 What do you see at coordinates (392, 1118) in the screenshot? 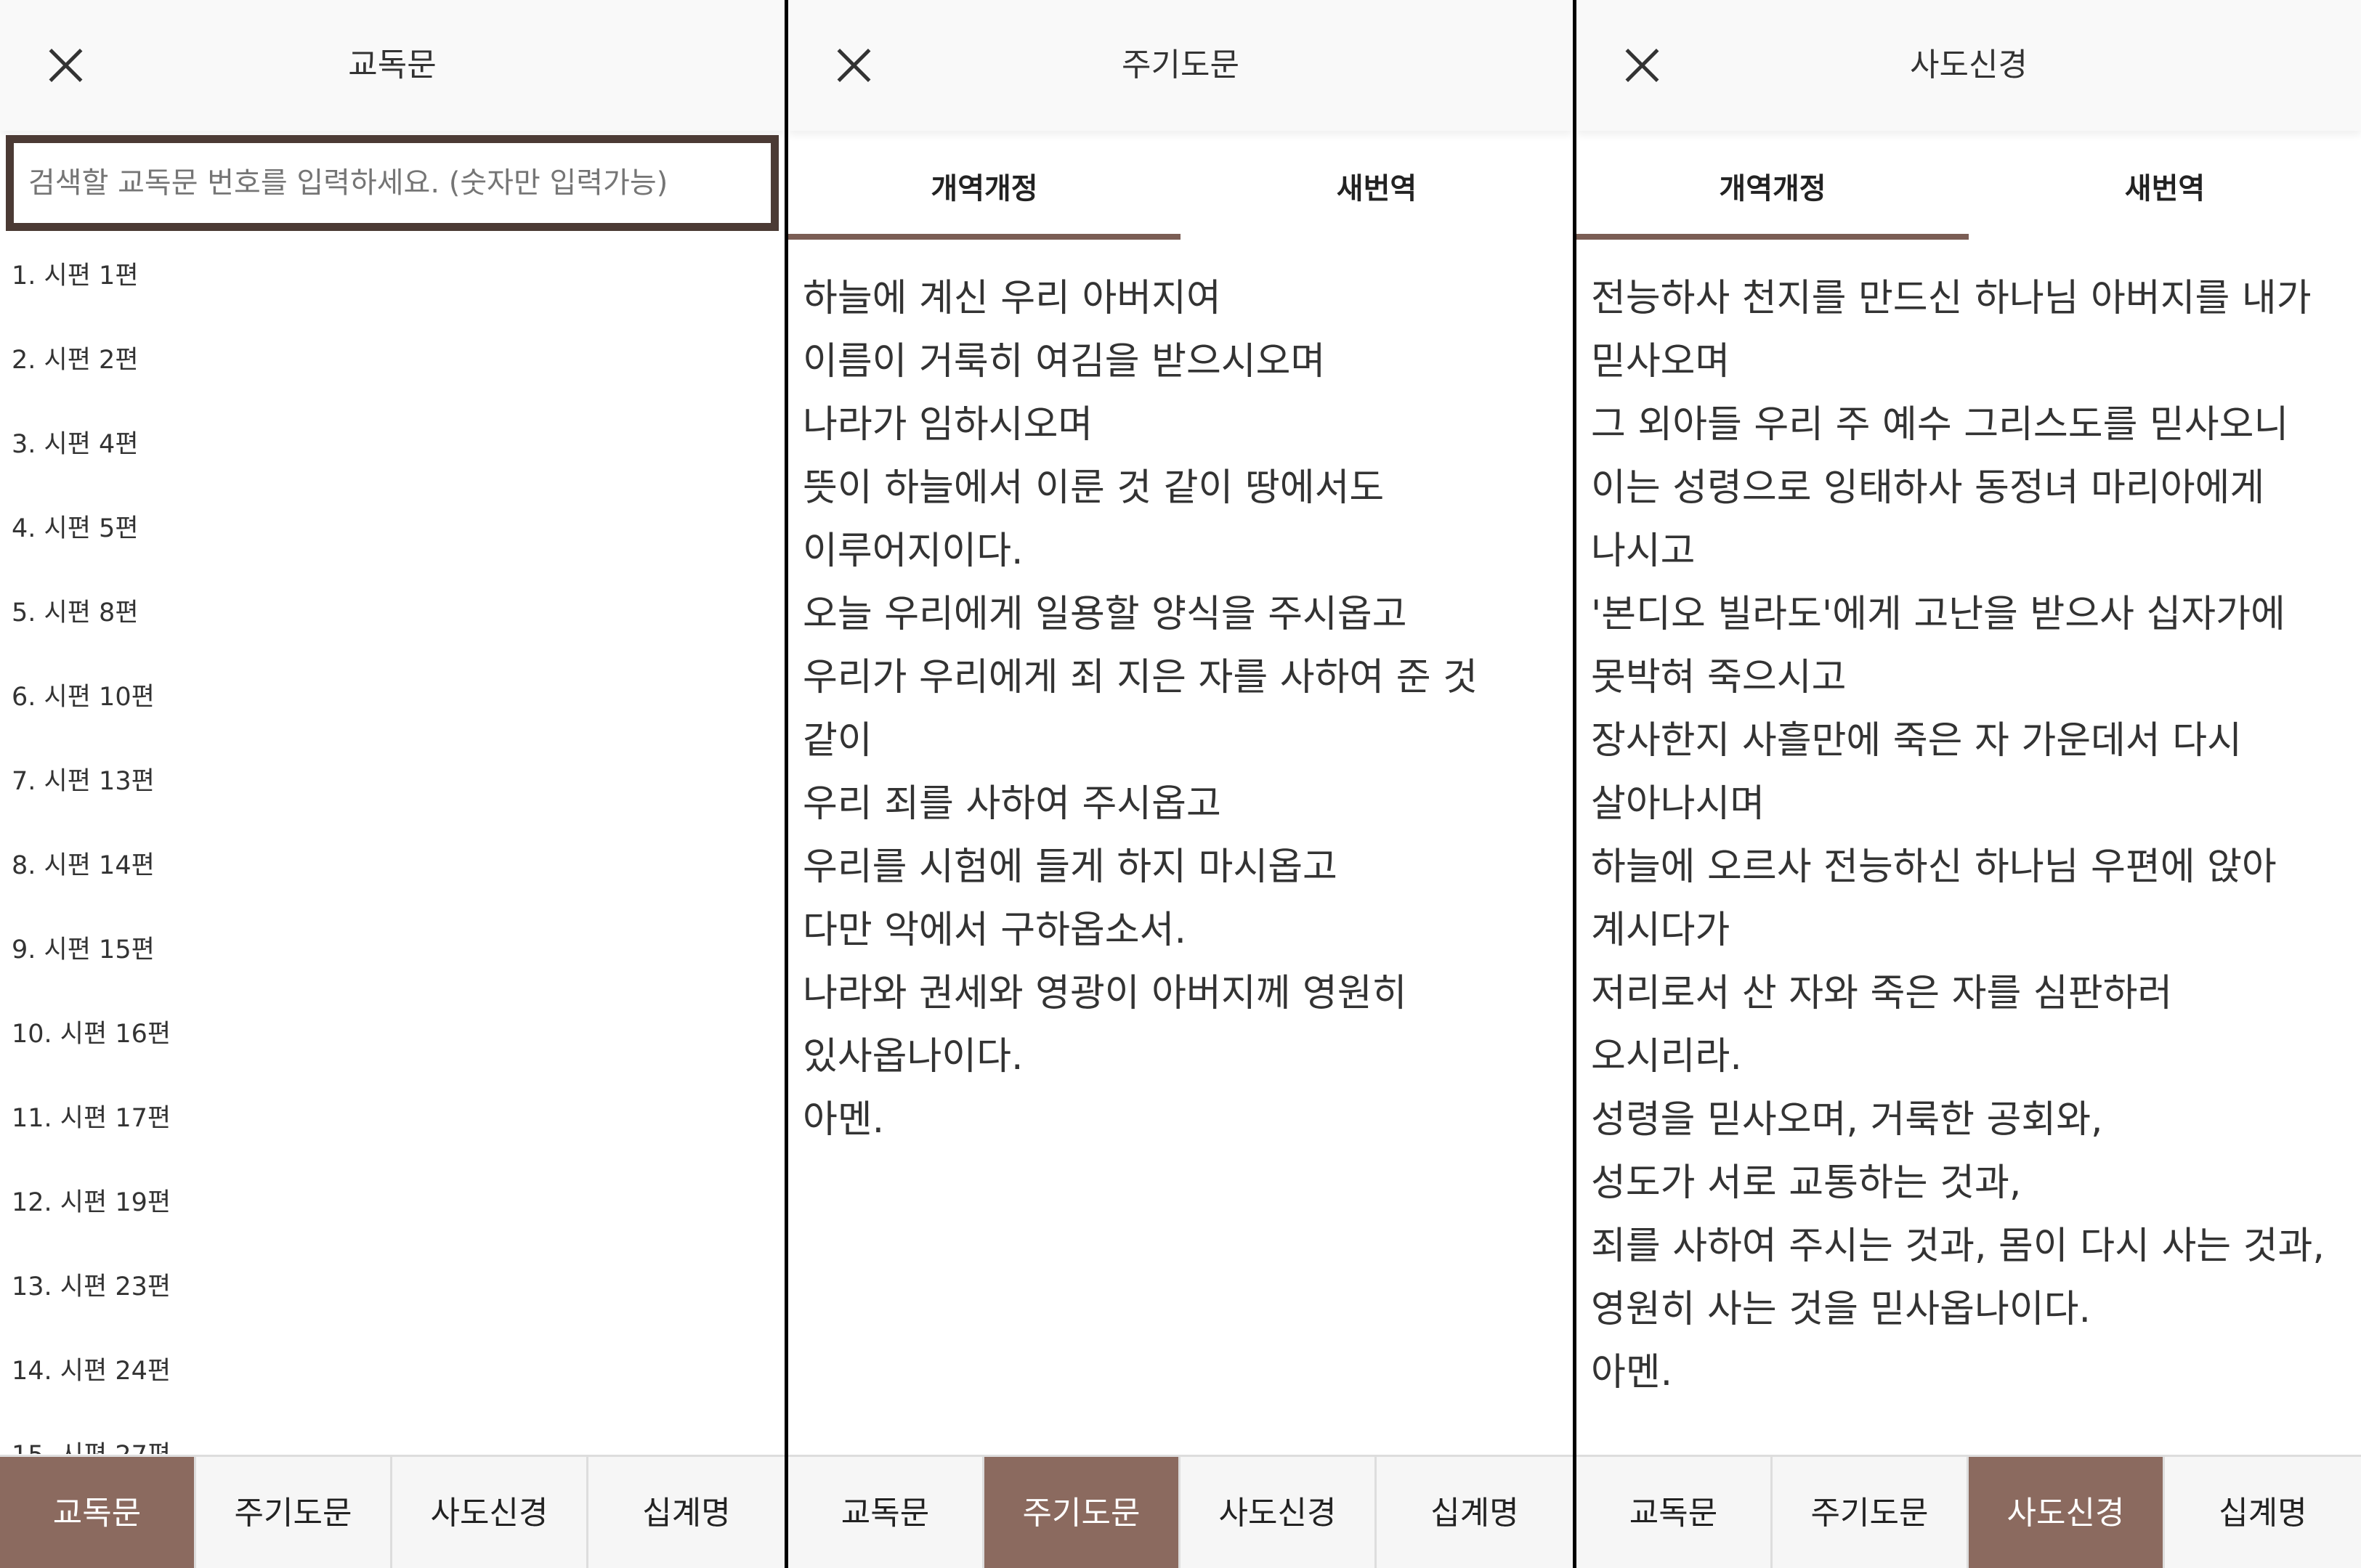
I see `list-item: 11. 시편 17편` at bounding box center [392, 1118].